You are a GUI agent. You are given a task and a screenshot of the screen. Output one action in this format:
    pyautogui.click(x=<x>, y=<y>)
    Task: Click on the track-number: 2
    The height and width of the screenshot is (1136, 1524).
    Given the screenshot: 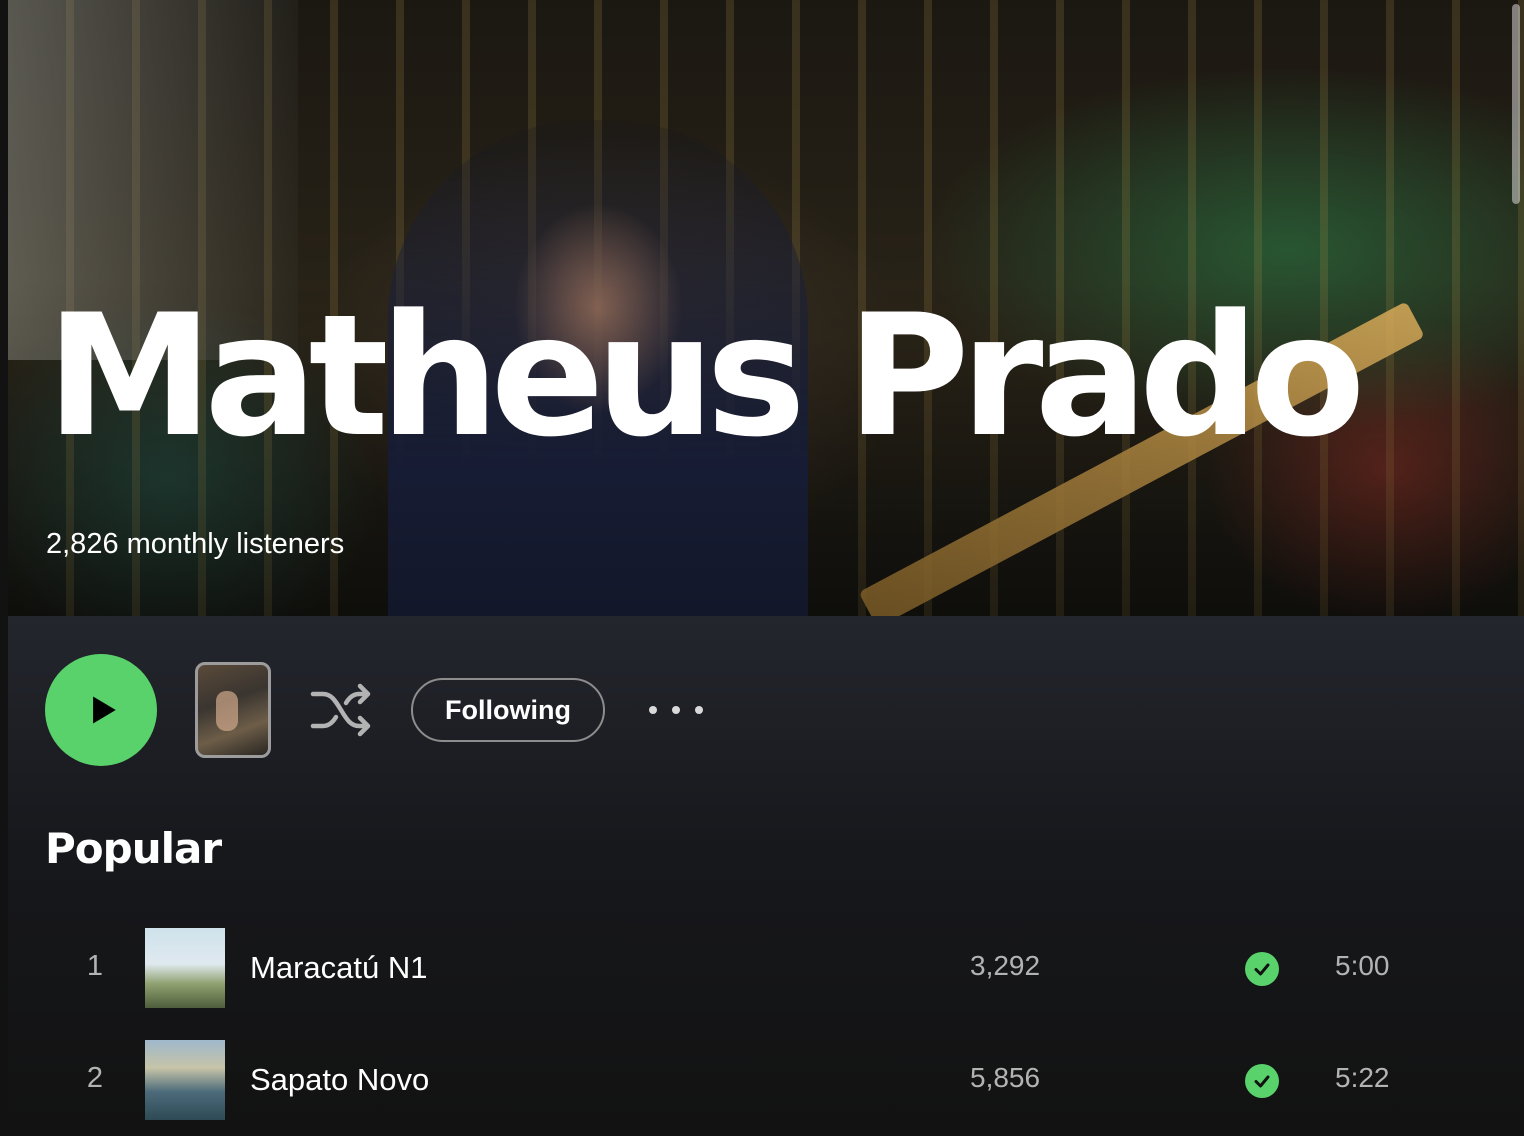 What is the action you would take?
    pyautogui.click(x=95, y=1078)
    